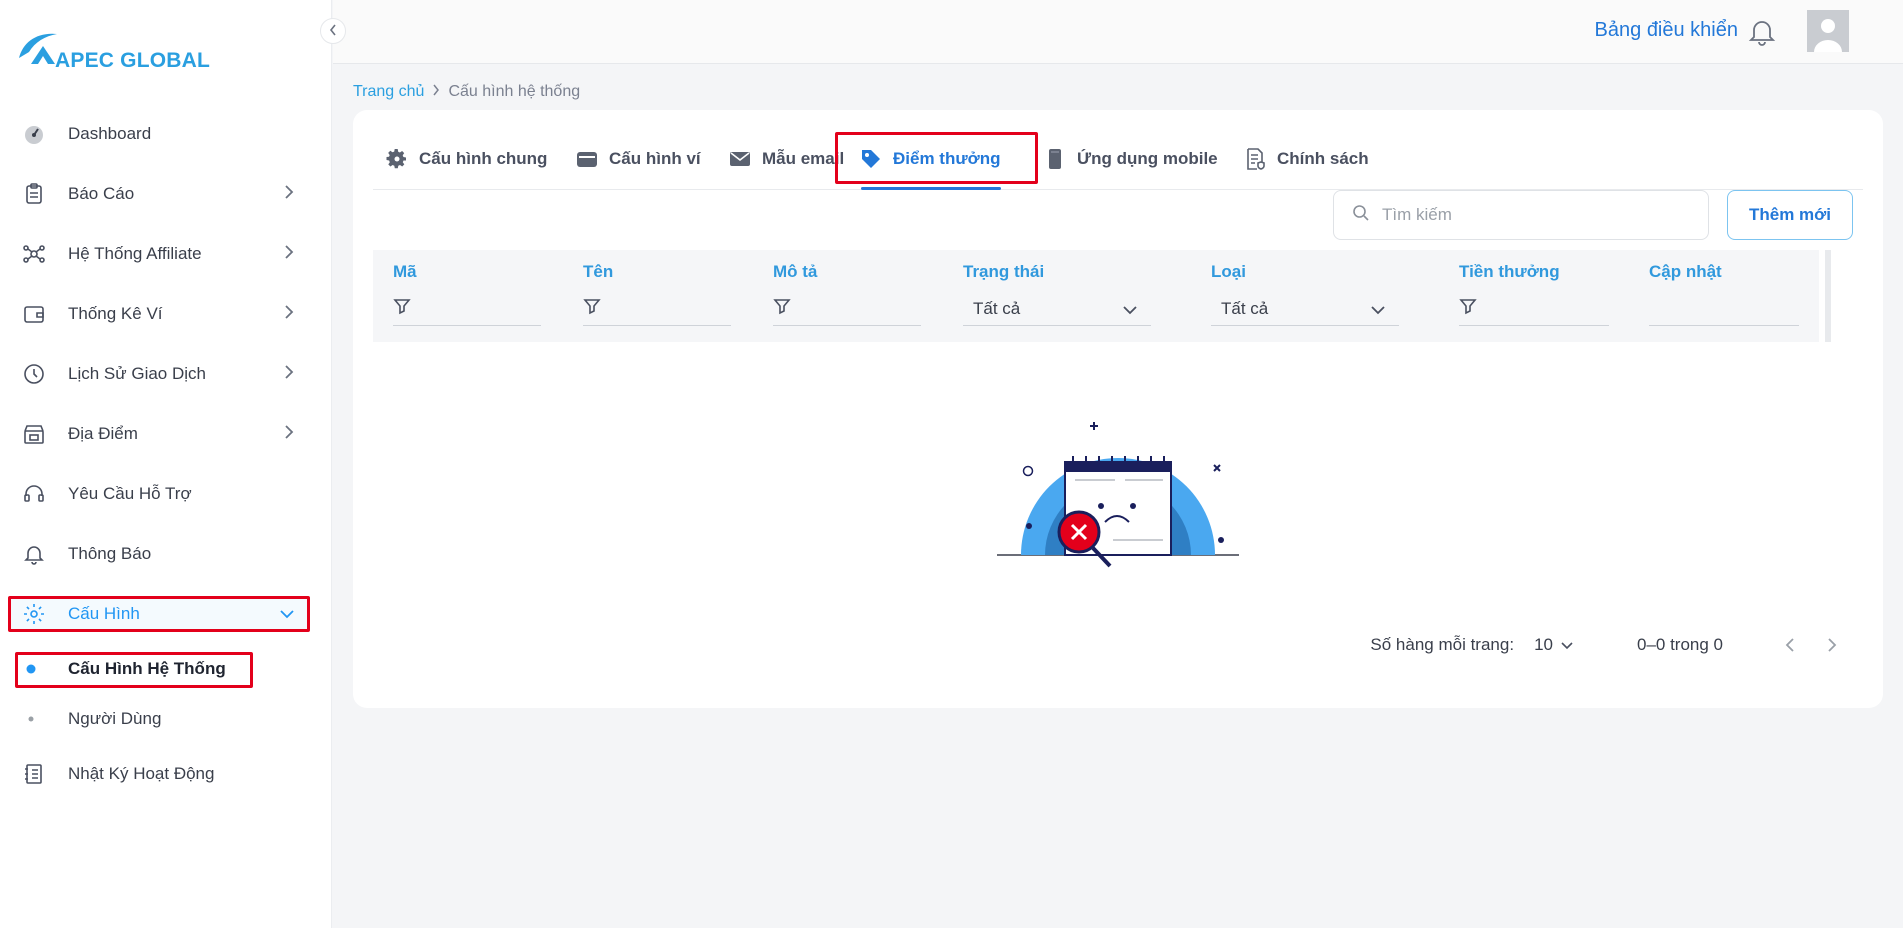 This screenshot has height=928, width=1903. What do you see at coordinates (41, 50) in the screenshot?
I see `apec-logo-icon` at bounding box center [41, 50].